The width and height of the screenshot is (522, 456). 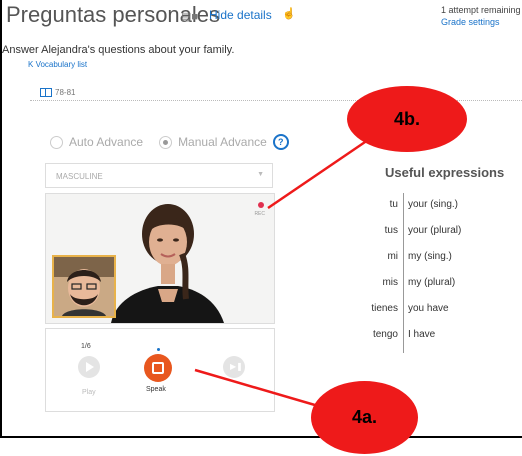 I want to click on callout-4a: 4a., so click(x=364, y=417).